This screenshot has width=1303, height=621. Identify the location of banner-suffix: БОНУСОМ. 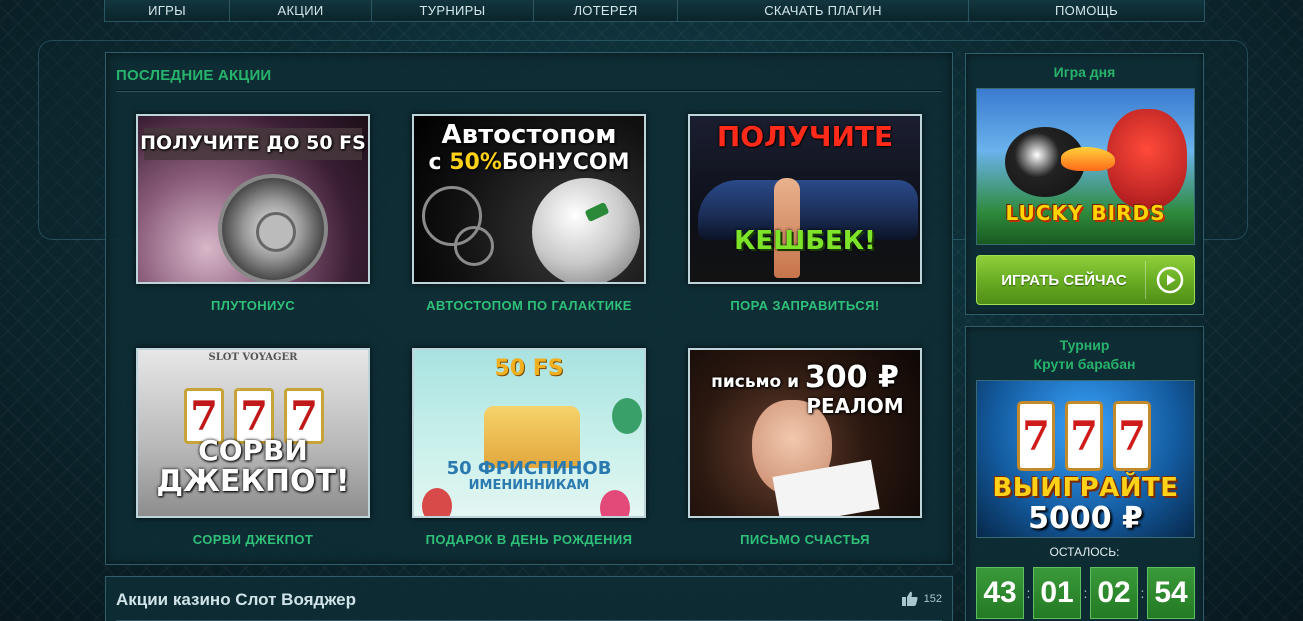
(565, 162).